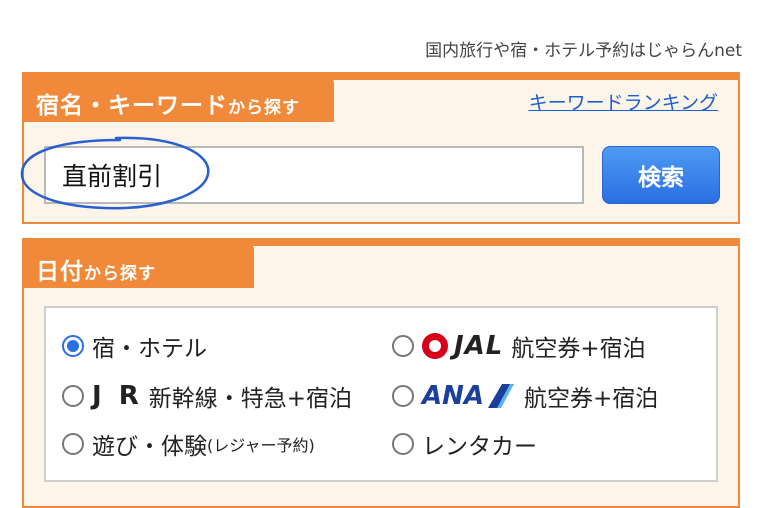 The height and width of the screenshot is (508, 760). I want to click on ana-stripe-icon, so click(501, 396).